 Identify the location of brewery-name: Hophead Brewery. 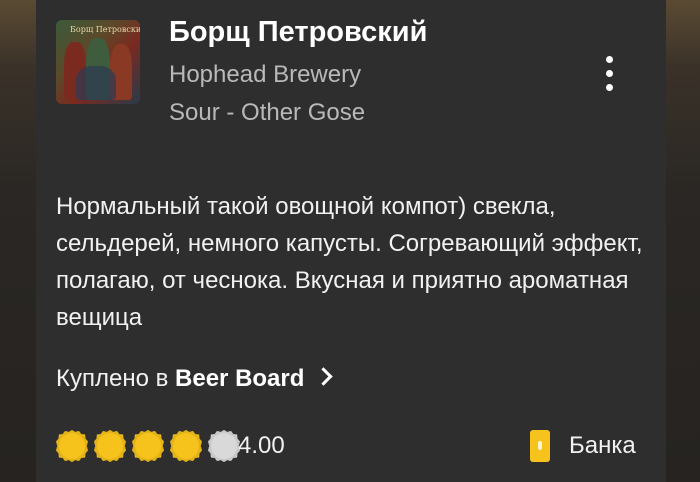
(265, 75).